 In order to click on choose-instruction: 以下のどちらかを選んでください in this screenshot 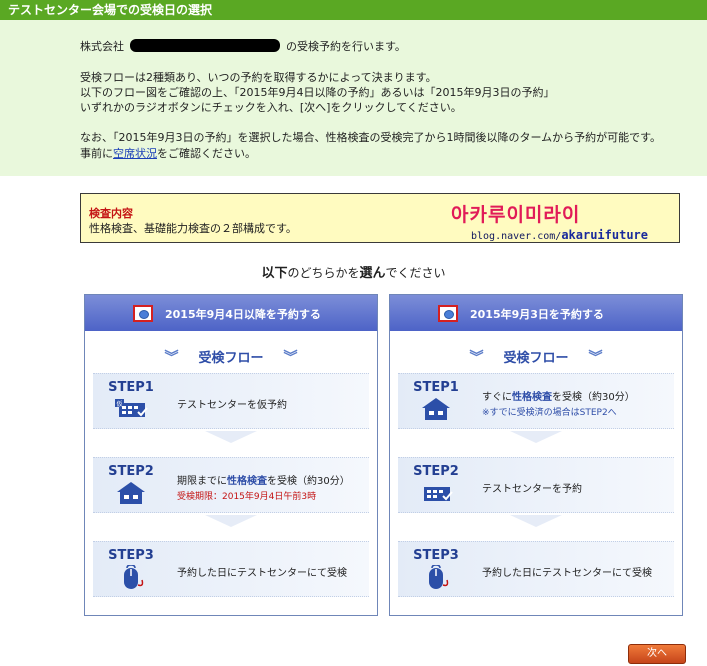, I will do `click(353, 273)`.